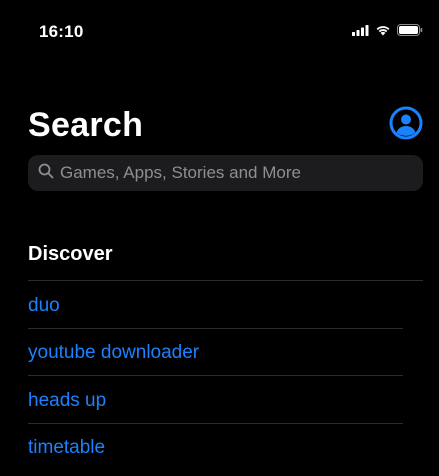  Describe the element at coordinates (410, 30) in the screenshot. I see `battery-icon` at that location.